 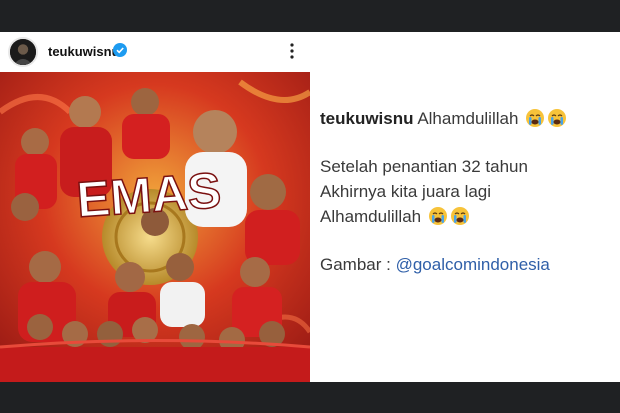 I want to click on credit-mention-link: @goalcomindonesia, so click(x=473, y=264).